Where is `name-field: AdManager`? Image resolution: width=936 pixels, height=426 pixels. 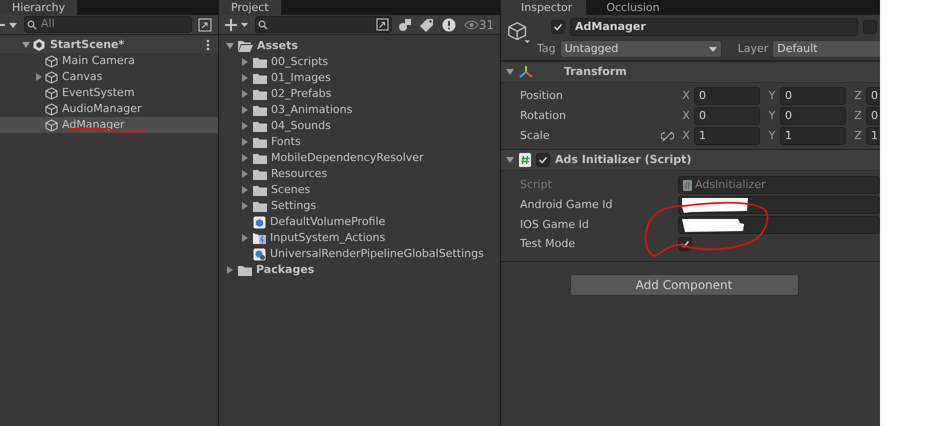
name-field: AdManager is located at coordinates (714, 27).